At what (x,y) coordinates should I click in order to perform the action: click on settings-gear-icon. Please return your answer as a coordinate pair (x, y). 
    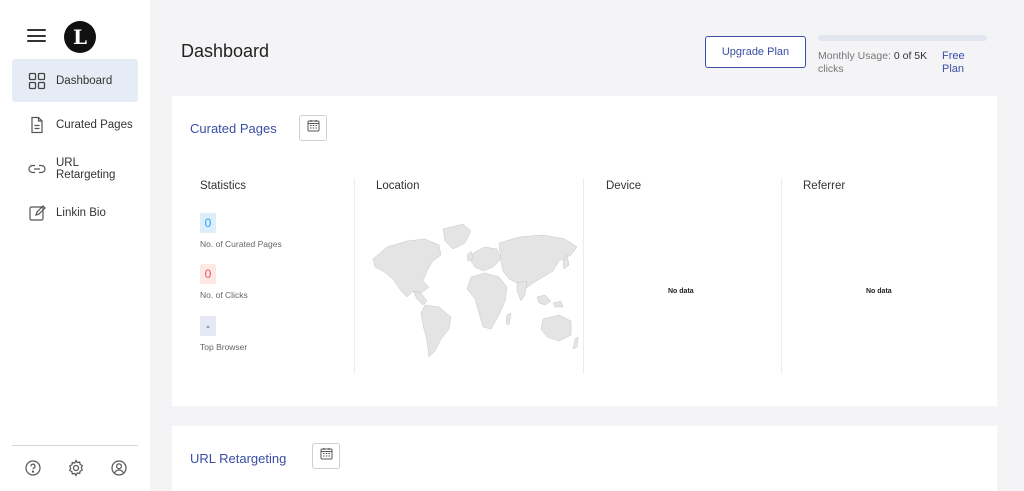
    Looking at the image, I should click on (76, 468).